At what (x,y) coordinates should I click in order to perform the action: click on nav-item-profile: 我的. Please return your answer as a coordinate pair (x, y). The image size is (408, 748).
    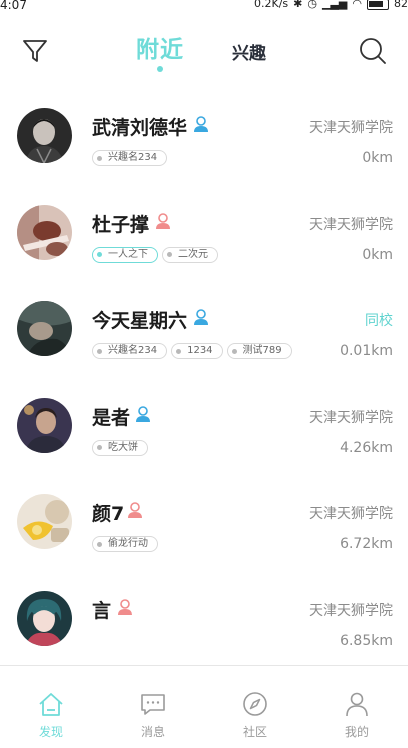
    Looking at the image, I should click on (357, 707).